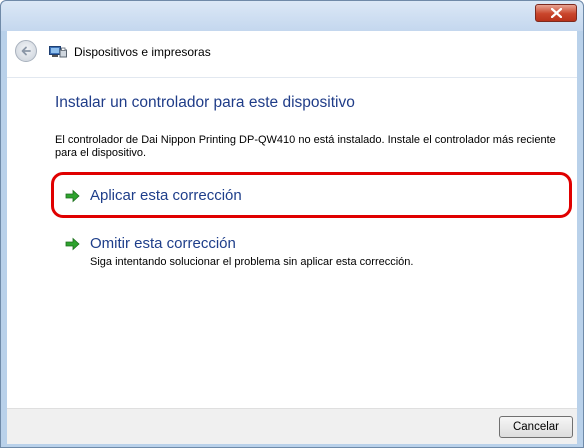  I want to click on close-x-icon, so click(556, 13).